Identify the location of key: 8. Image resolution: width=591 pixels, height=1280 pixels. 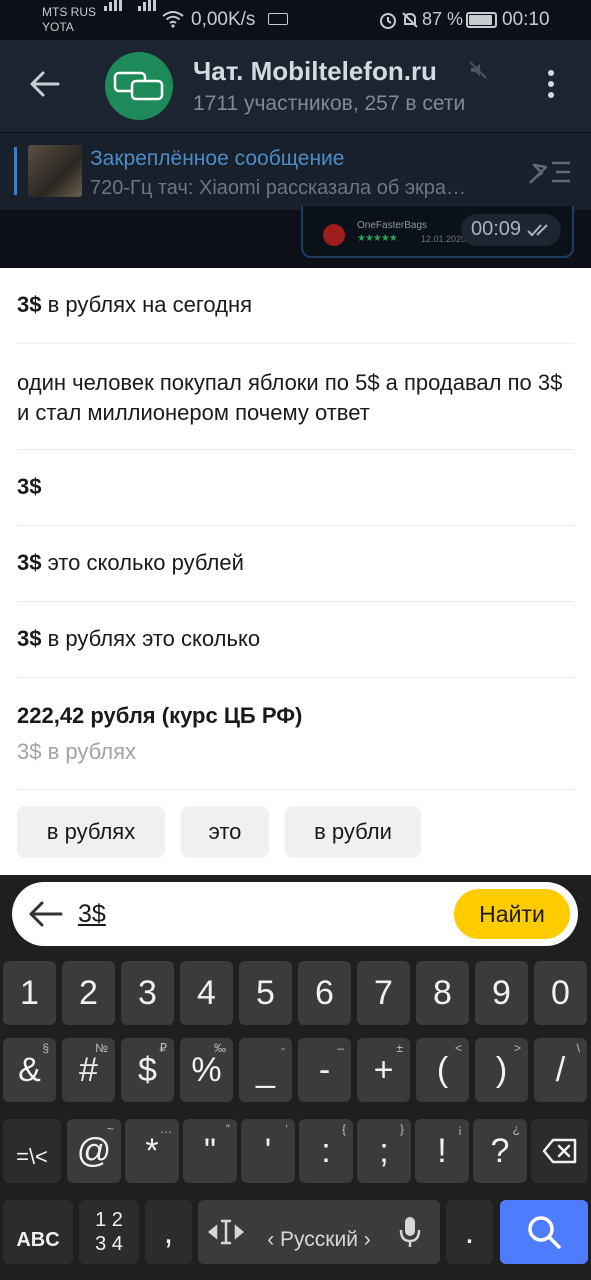
(442, 993).